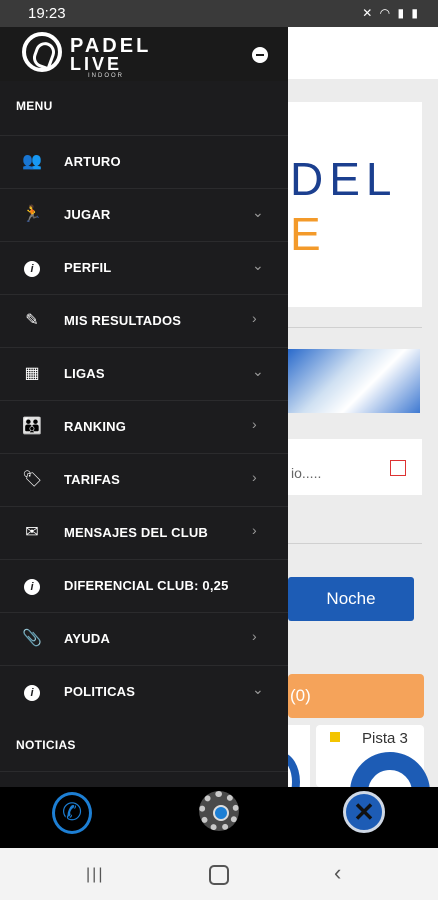 The image size is (438, 900). What do you see at coordinates (385, 738) in the screenshot?
I see `court-label: Pista 3` at bounding box center [385, 738].